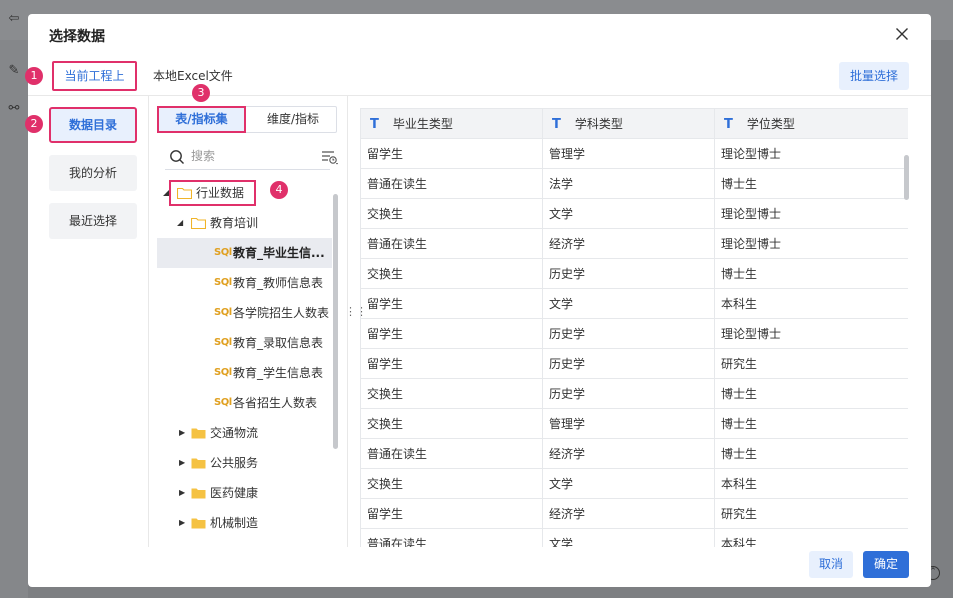 Image resolution: width=953 pixels, height=598 pixels. I want to click on table-row: 留学生 管理学 理论型博士, so click(634, 153).